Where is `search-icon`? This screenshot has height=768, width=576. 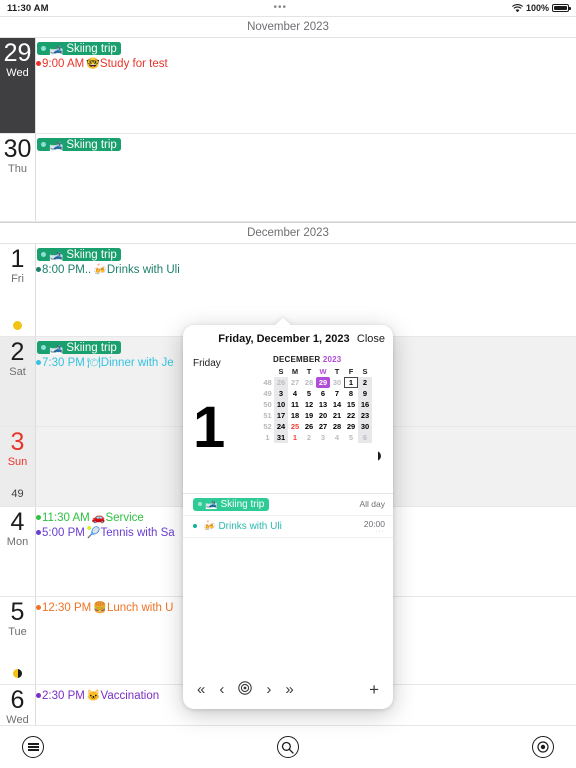 search-icon is located at coordinates (287, 747).